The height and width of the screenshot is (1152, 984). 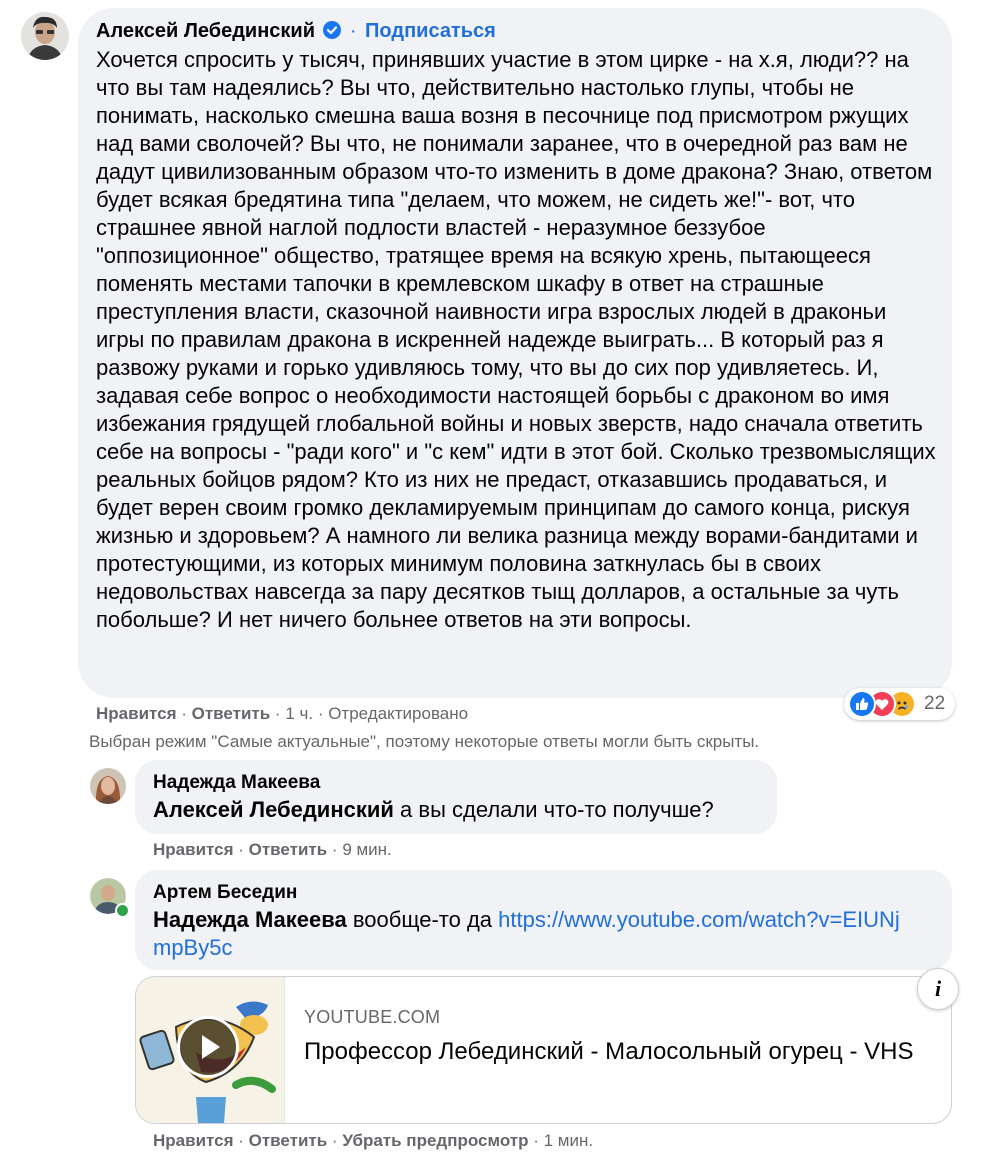 I want to click on avatar-artem, so click(x=110, y=898).